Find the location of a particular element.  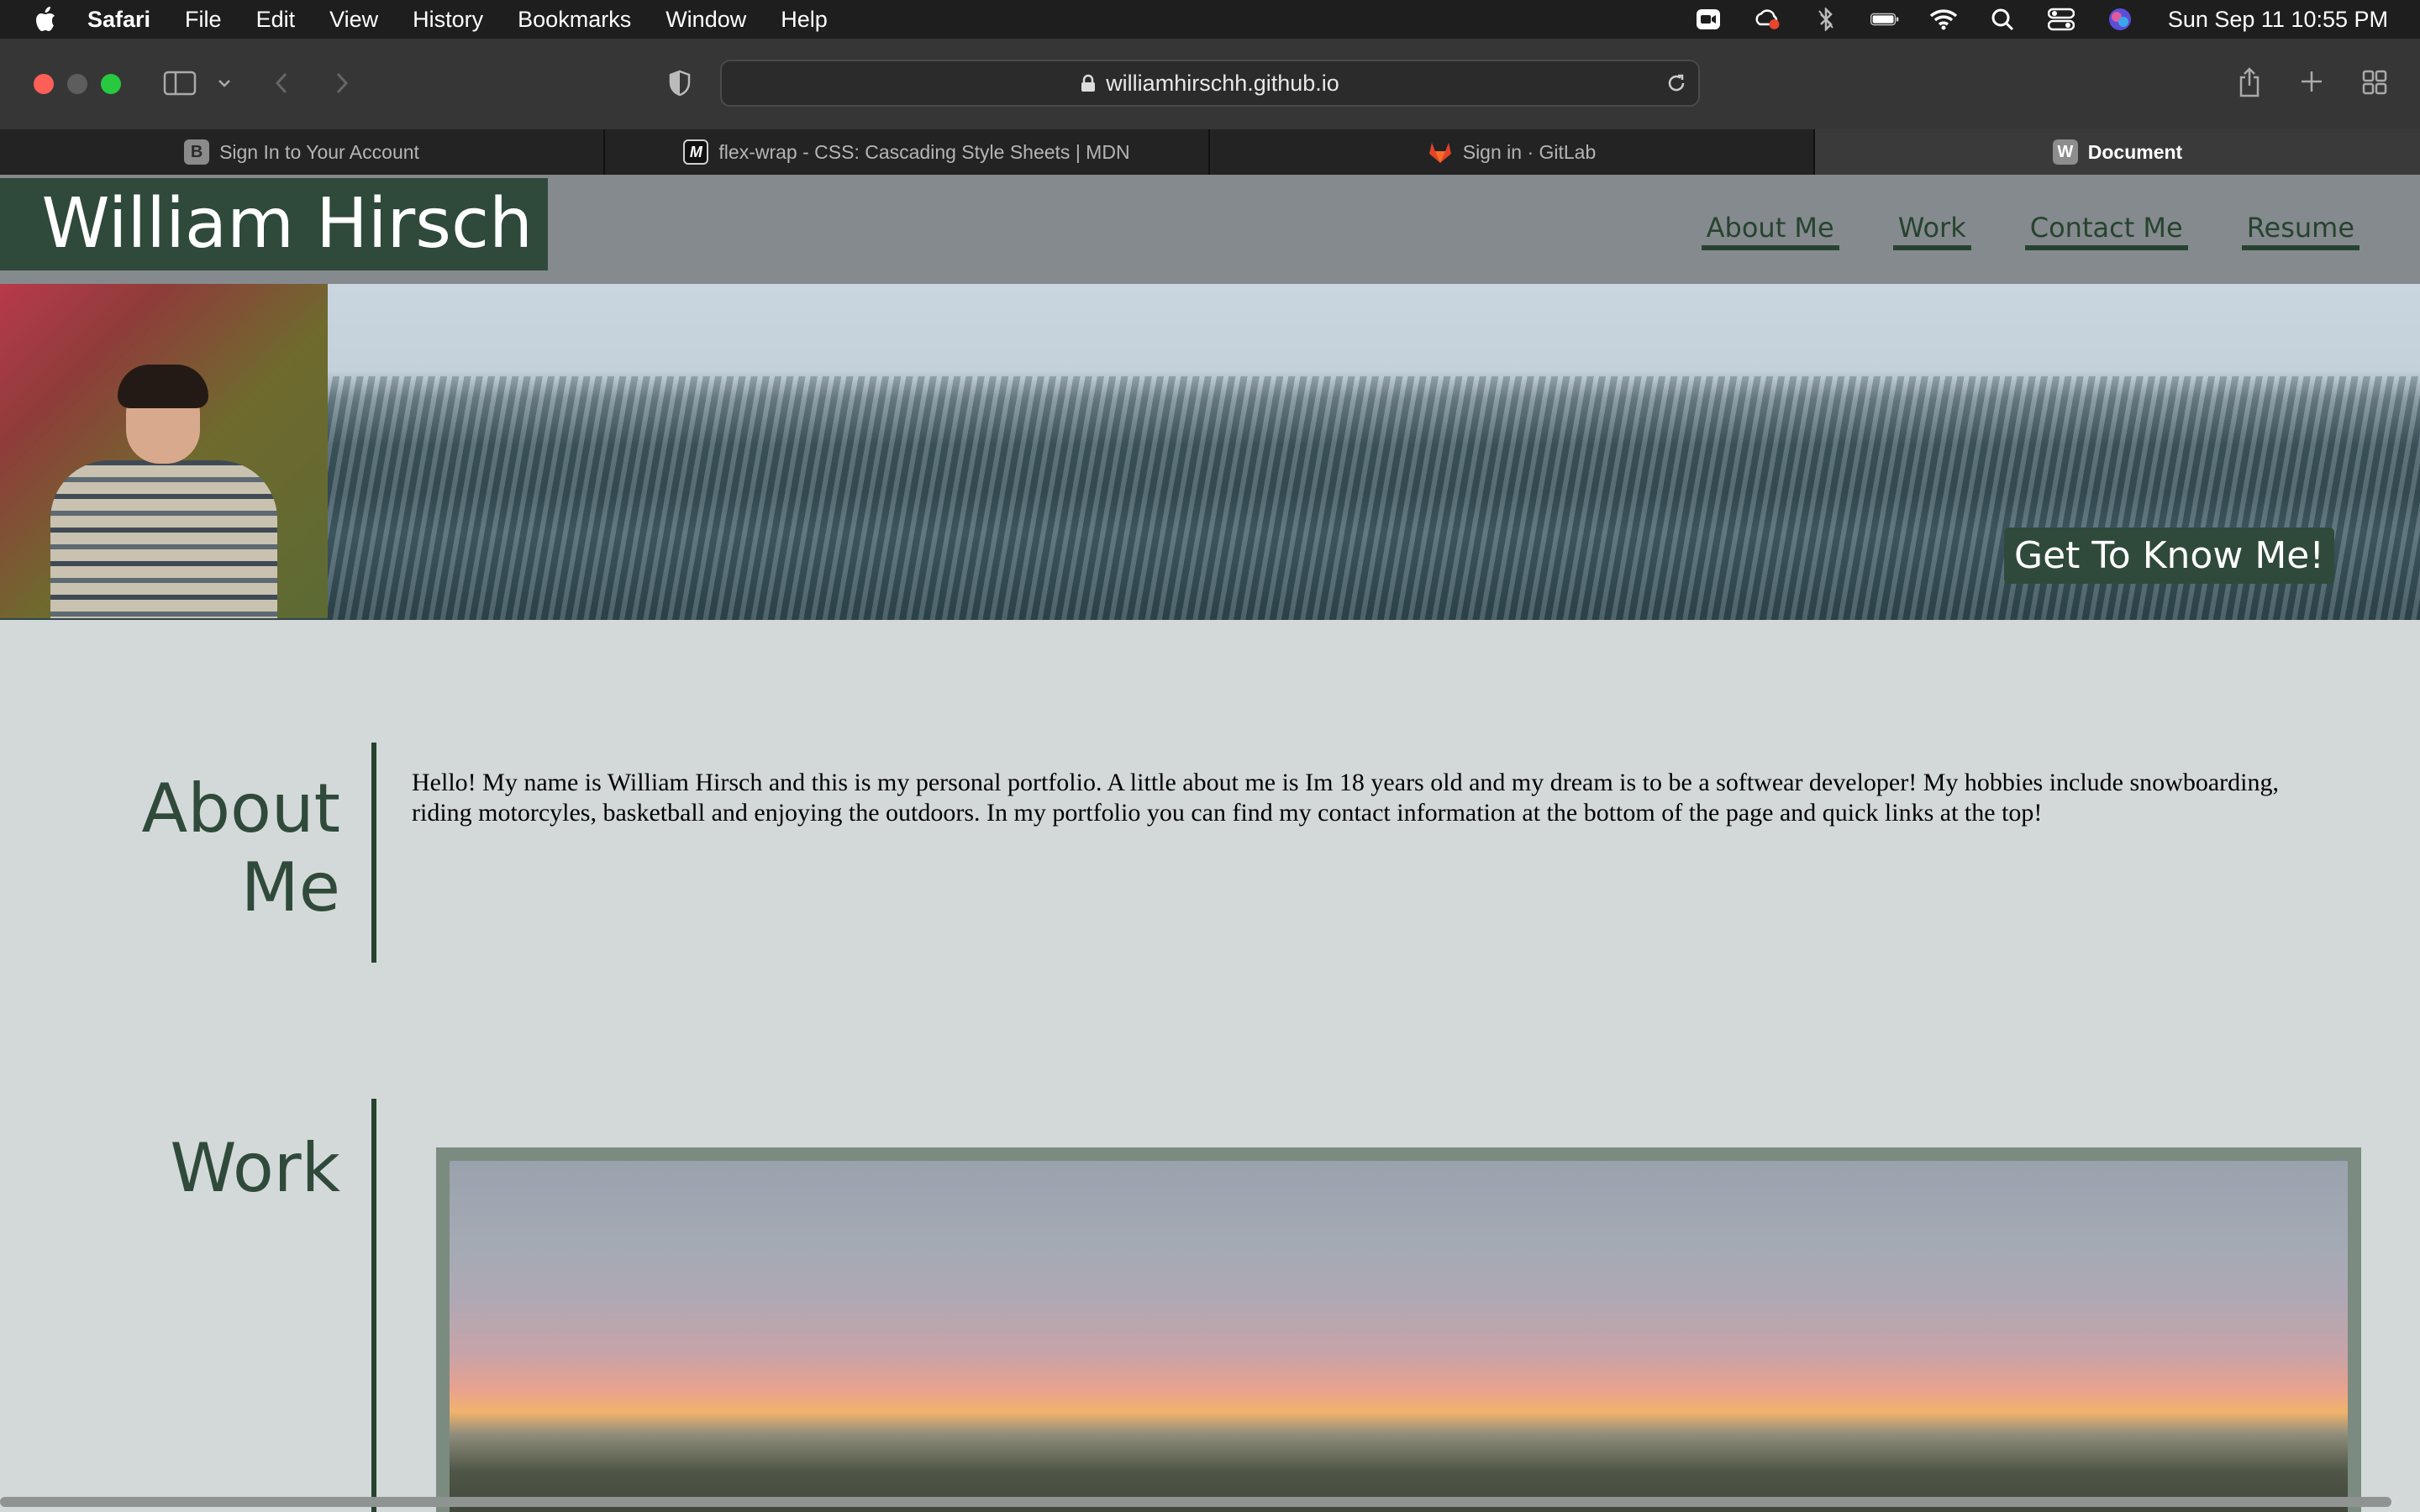

work-divider is located at coordinates (374, 1305).